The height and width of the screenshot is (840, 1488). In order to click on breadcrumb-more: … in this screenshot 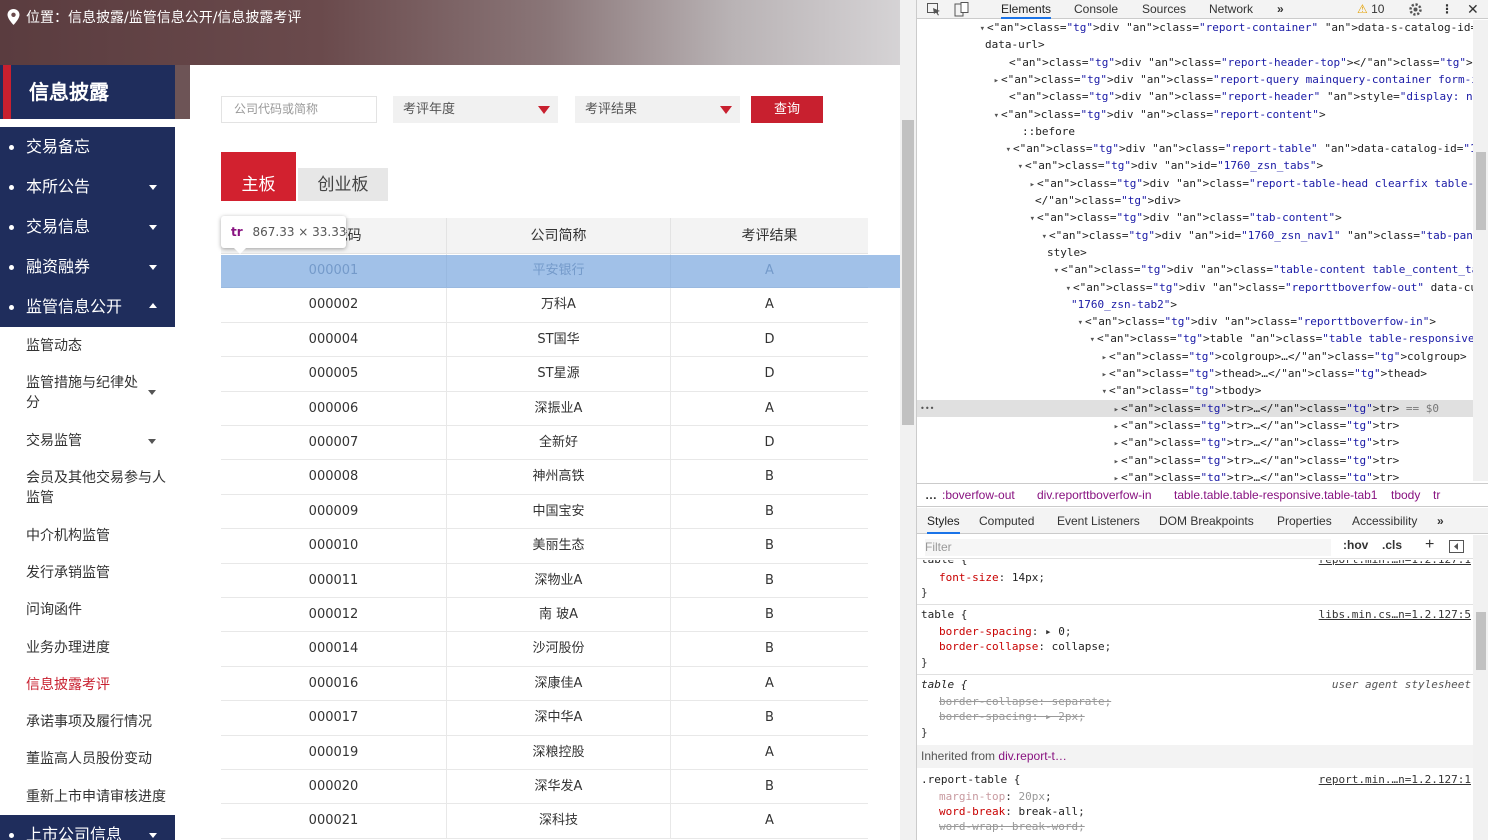, I will do `click(931, 495)`.